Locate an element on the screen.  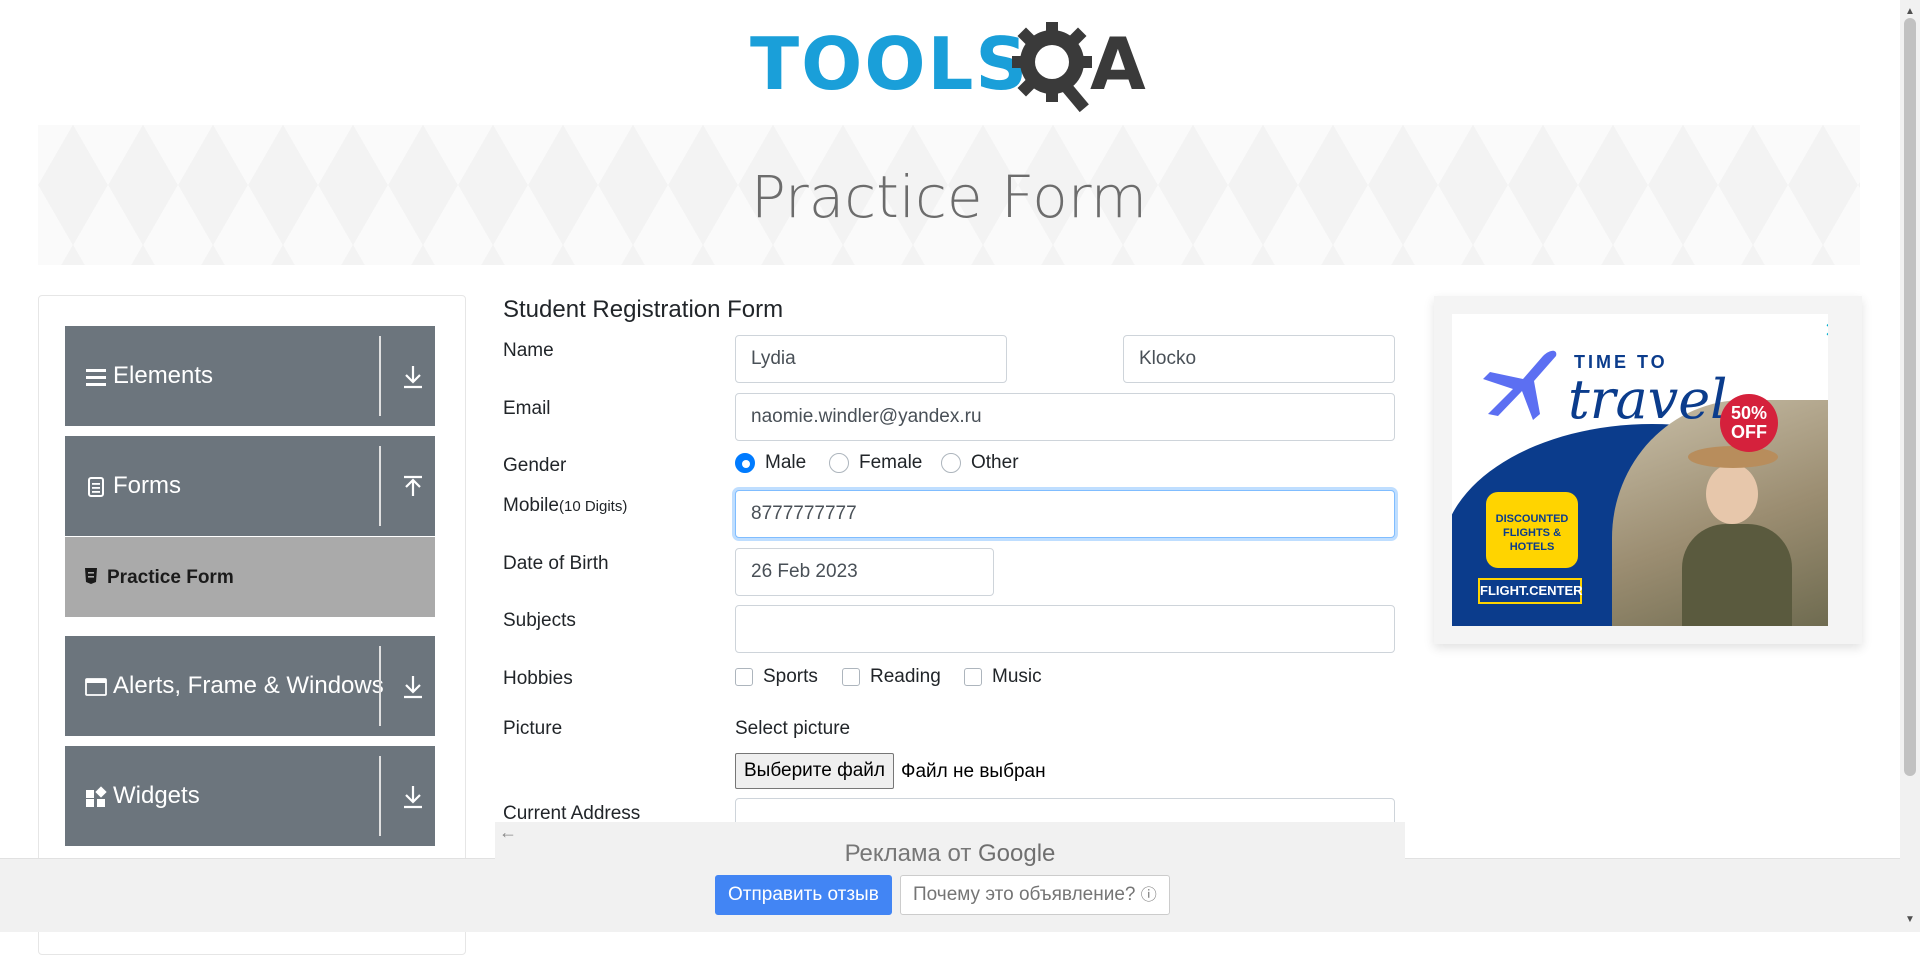
option-label: Reading is located at coordinates (905, 676).